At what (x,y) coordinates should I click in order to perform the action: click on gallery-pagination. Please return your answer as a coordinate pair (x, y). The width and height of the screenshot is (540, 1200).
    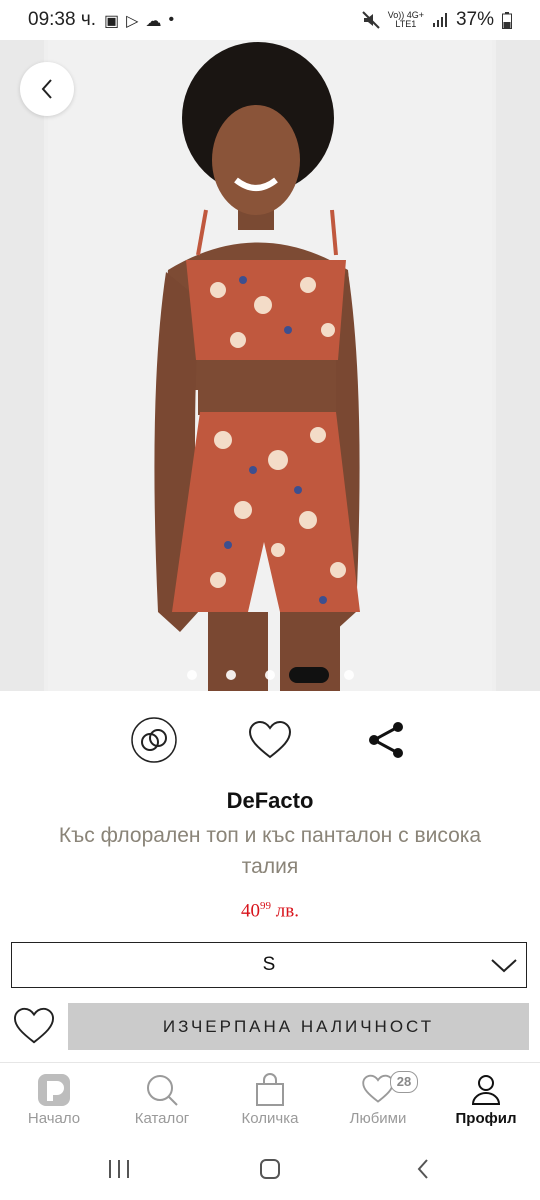
    Looking at the image, I should click on (270, 674).